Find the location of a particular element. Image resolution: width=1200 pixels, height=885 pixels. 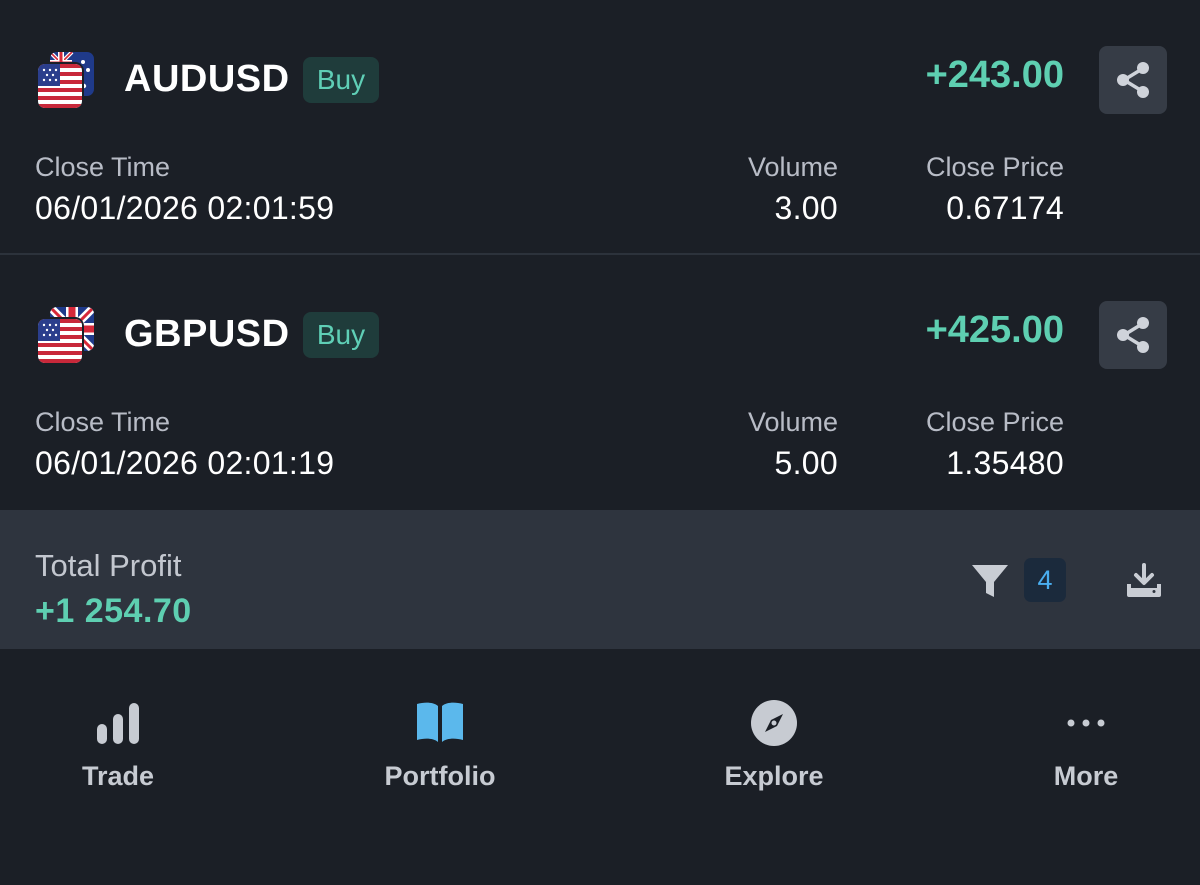

filter-icon is located at coordinates (990, 581).